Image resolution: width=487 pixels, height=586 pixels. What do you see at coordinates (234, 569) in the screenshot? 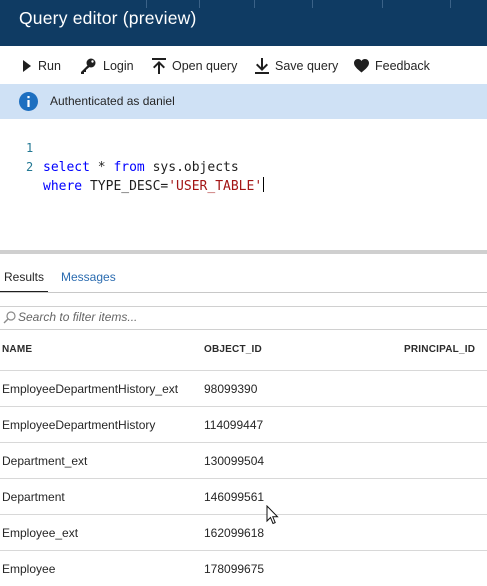
I see `cell-object-id: 178099675` at bounding box center [234, 569].